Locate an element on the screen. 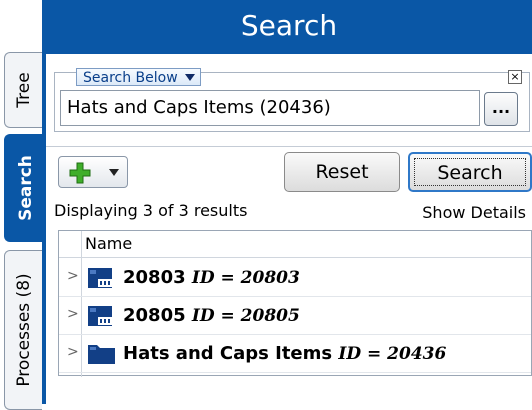 Image resolution: width=532 pixels, height=410 pixels. results-status: Displaying 3 of 3 results is located at coordinates (151, 210).